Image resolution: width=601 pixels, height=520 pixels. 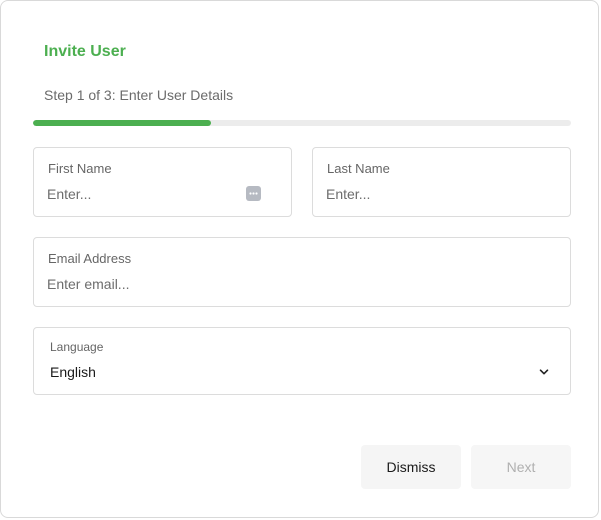 What do you see at coordinates (441, 182) in the screenshot?
I see `last-name-field: Last Name` at bounding box center [441, 182].